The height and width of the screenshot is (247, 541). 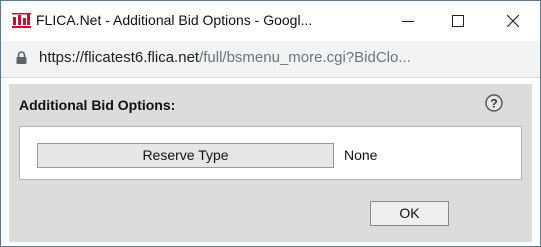 What do you see at coordinates (21, 20) in the screenshot?
I see `flica-logo-icon` at bounding box center [21, 20].